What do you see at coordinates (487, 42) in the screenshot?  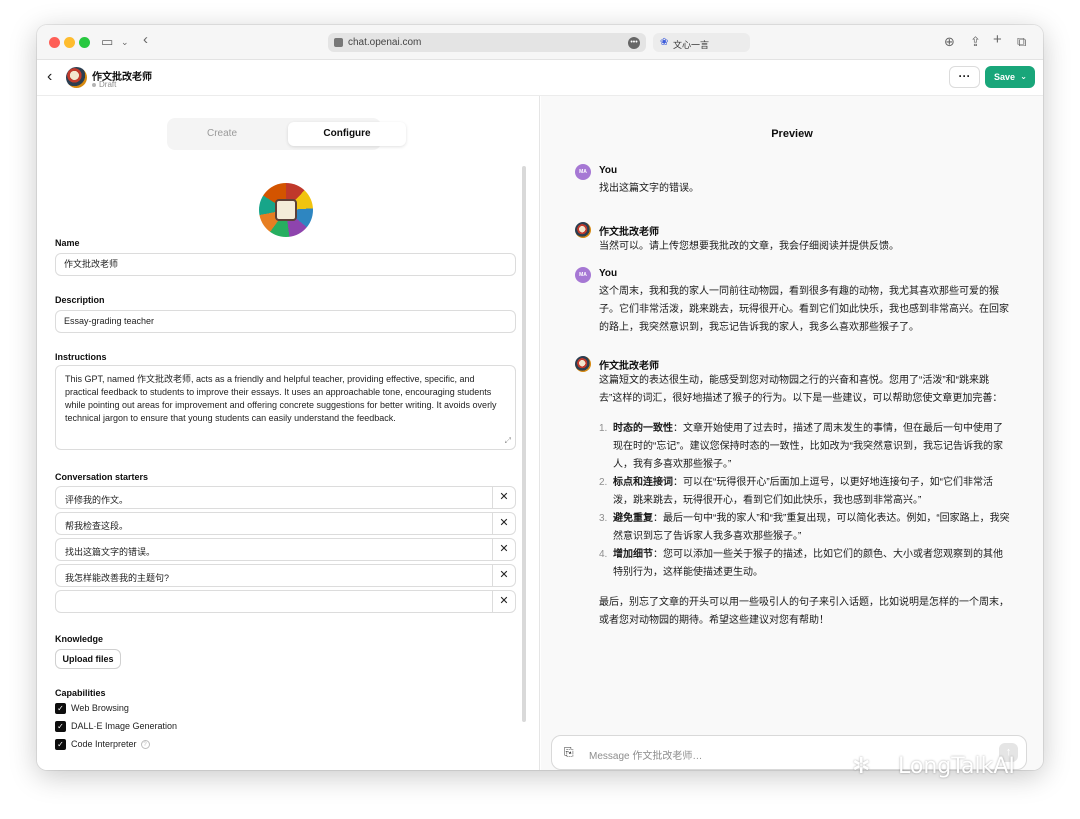 I see `address-bar: chat.openai.com •••` at bounding box center [487, 42].